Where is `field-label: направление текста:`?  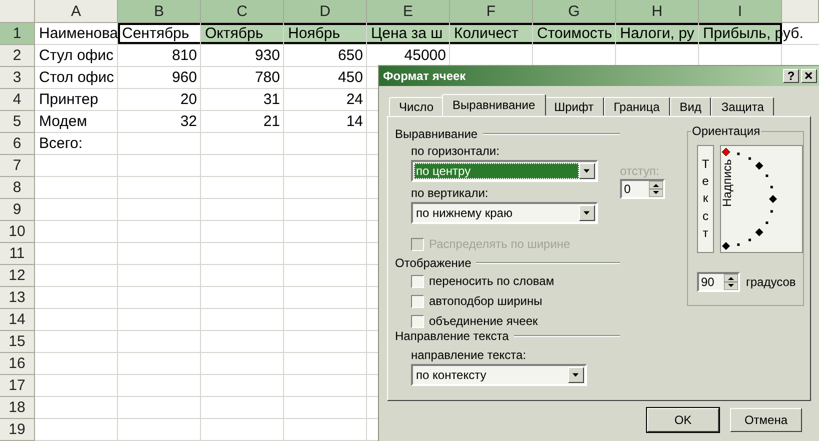
field-label: направление текста: is located at coordinates (468, 355).